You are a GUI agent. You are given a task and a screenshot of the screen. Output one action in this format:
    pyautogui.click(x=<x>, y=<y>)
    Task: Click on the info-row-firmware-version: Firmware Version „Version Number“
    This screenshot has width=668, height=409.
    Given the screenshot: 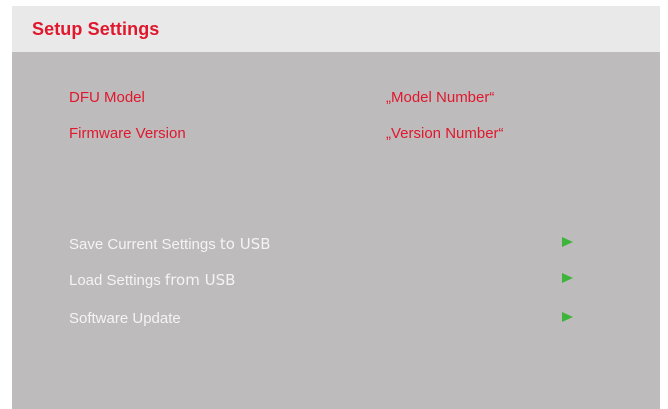 What is the action you would take?
    pyautogui.click(x=336, y=137)
    